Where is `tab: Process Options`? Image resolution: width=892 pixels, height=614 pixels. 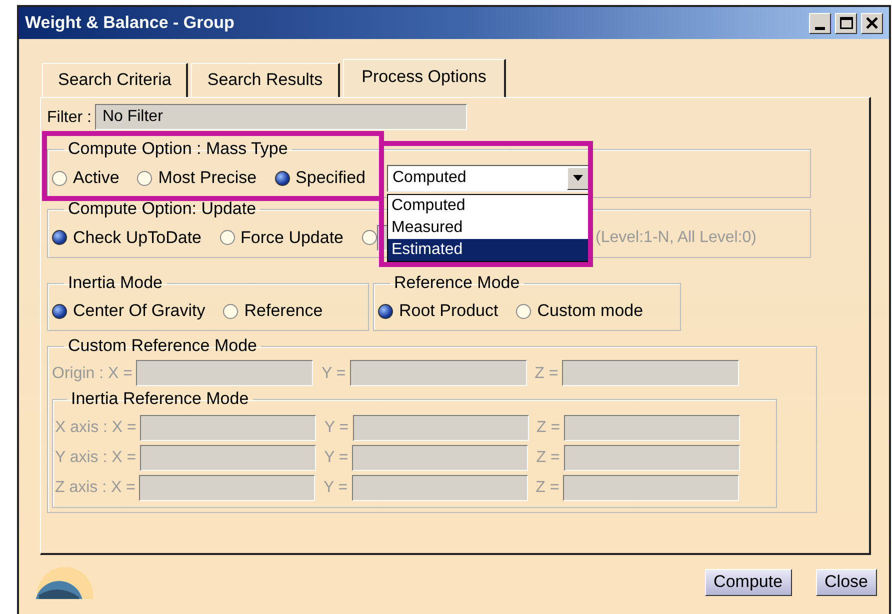 tab: Process Options is located at coordinates (424, 78).